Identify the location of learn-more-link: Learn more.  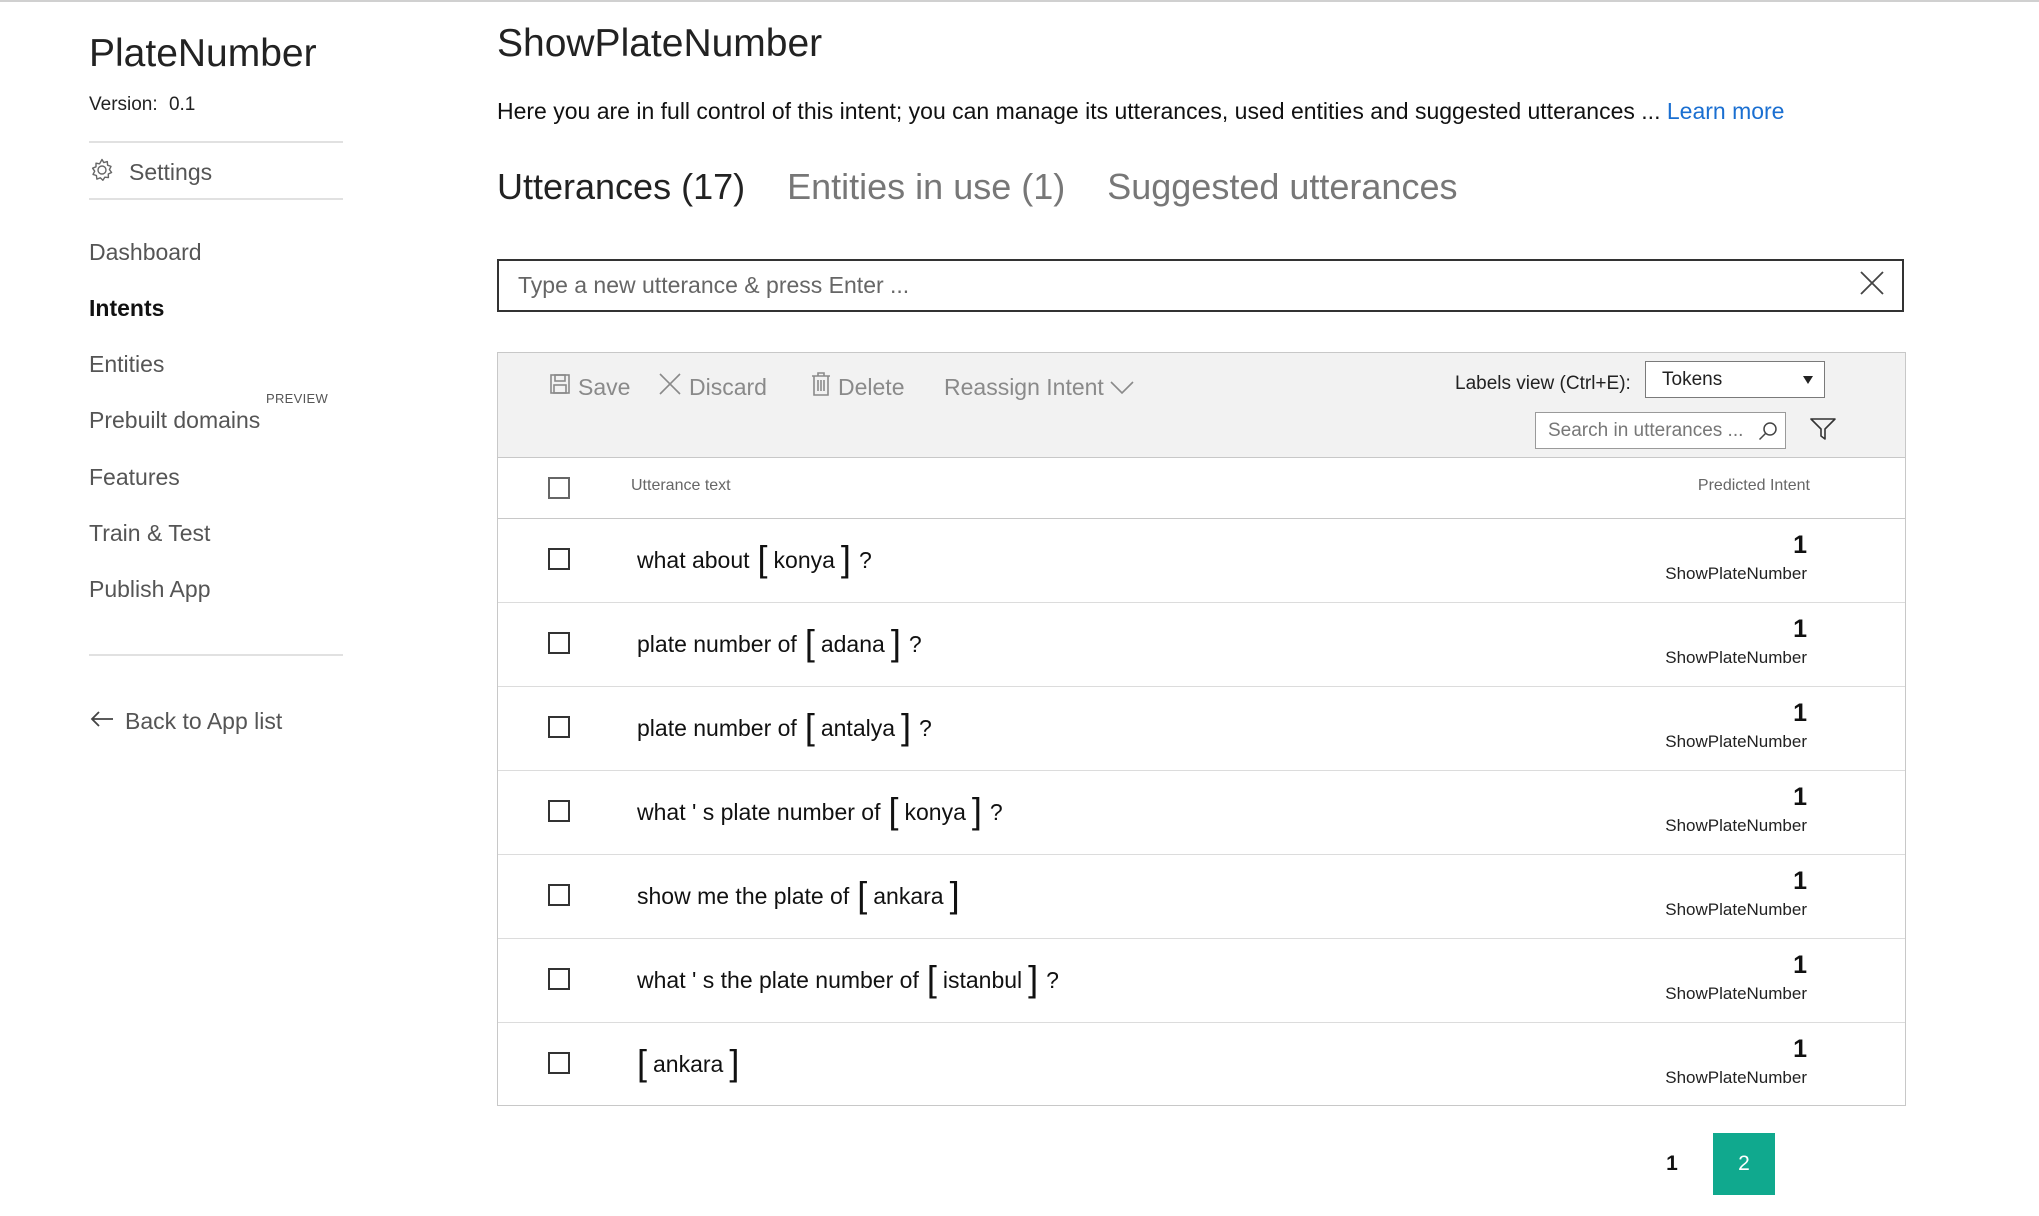
(1726, 111).